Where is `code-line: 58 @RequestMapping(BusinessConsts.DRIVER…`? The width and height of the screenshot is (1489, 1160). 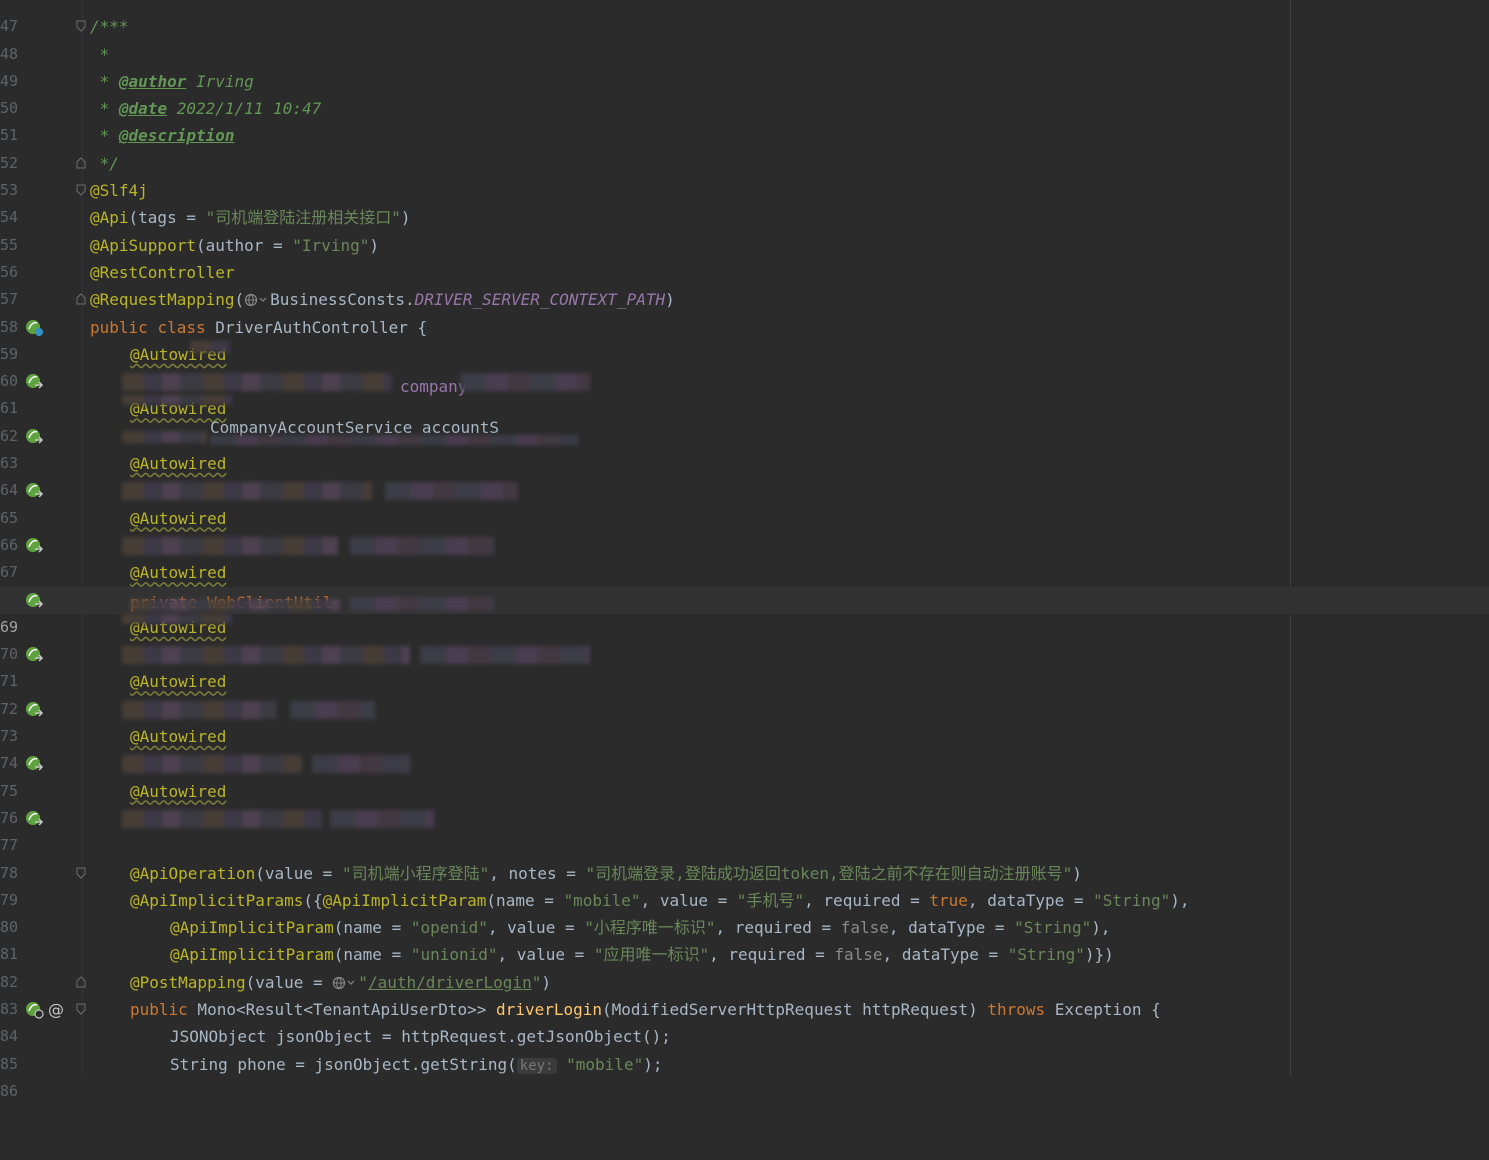 code-line: 58 @RequestMapping(BusinessConsts.DRIVER… is located at coordinates (744, 310).